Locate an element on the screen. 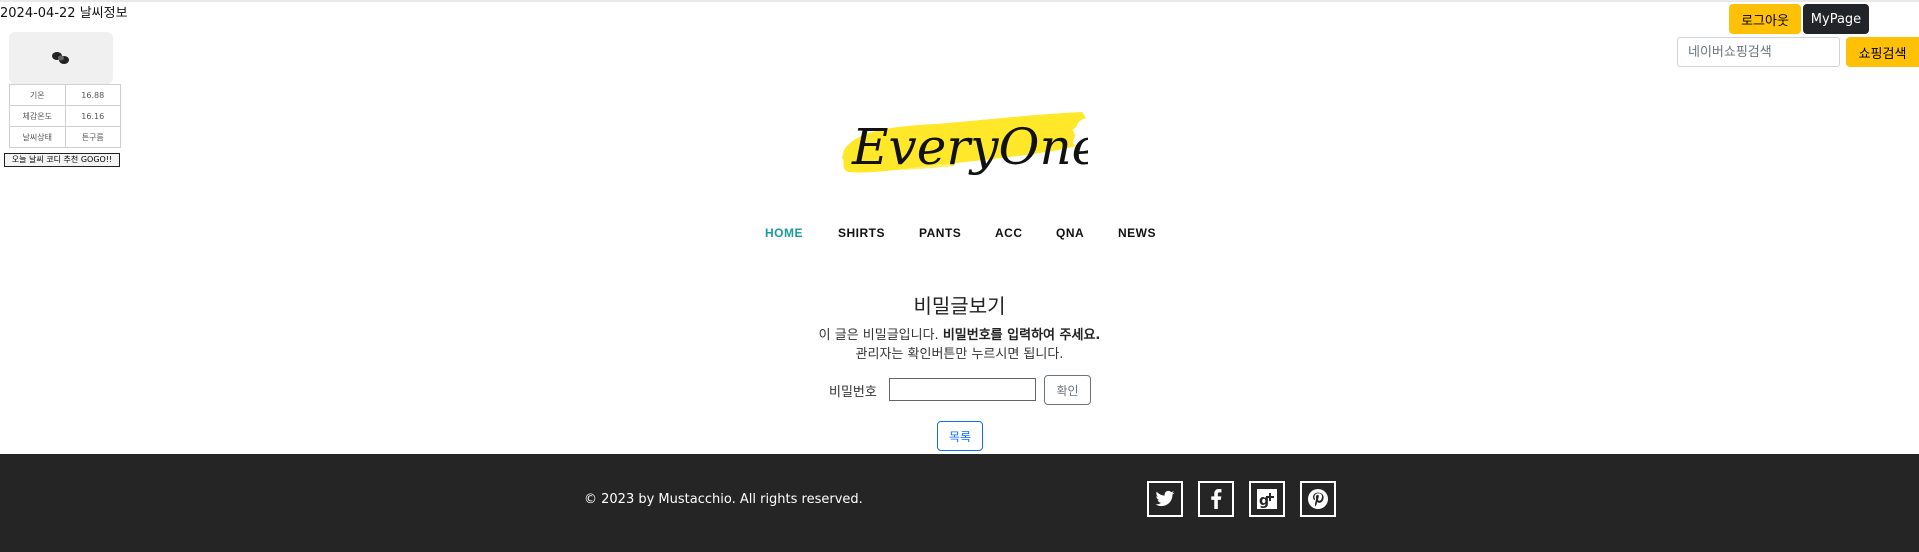 The image size is (1919, 552). password-label: 비밀번호 is located at coordinates (853, 392).